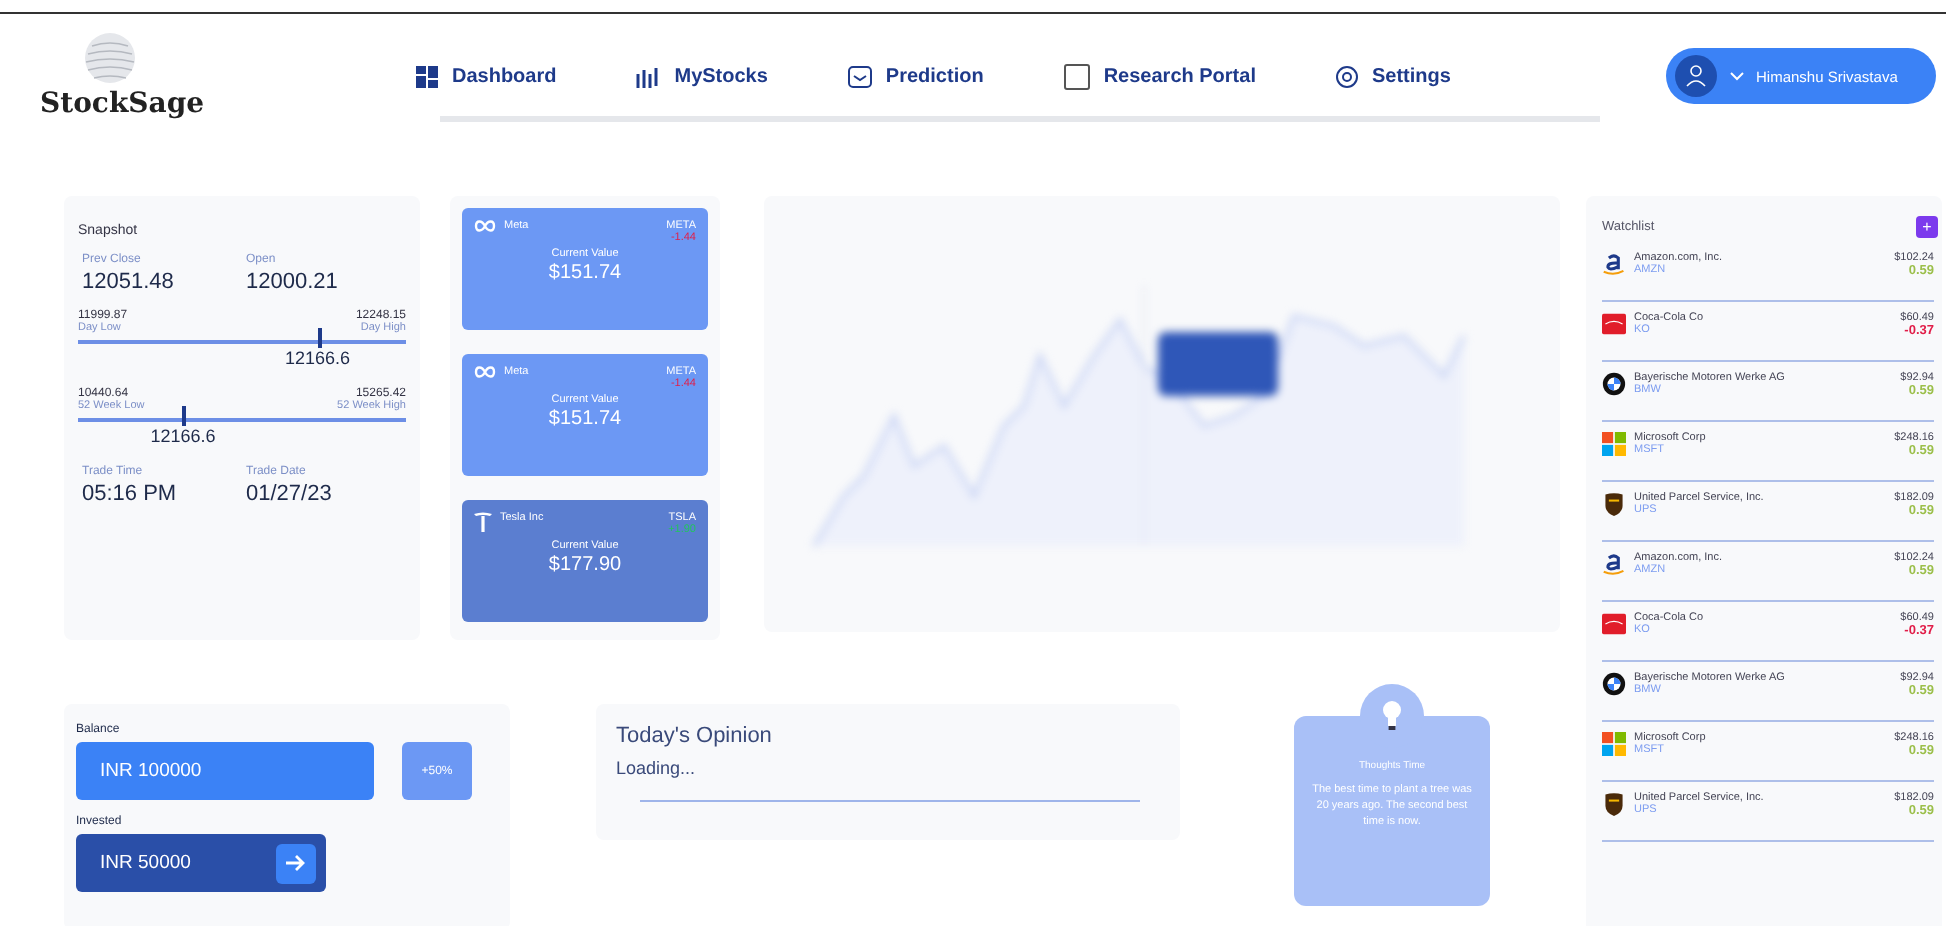  Describe the element at coordinates (1393, 77) in the screenshot. I see `nav-link: Settings` at that location.